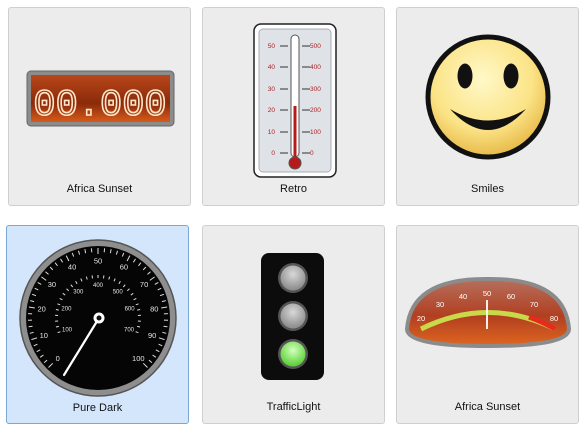  What do you see at coordinates (154, 309) in the screenshot?
I see `outer-scale-label: 80` at bounding box center [154, 309].